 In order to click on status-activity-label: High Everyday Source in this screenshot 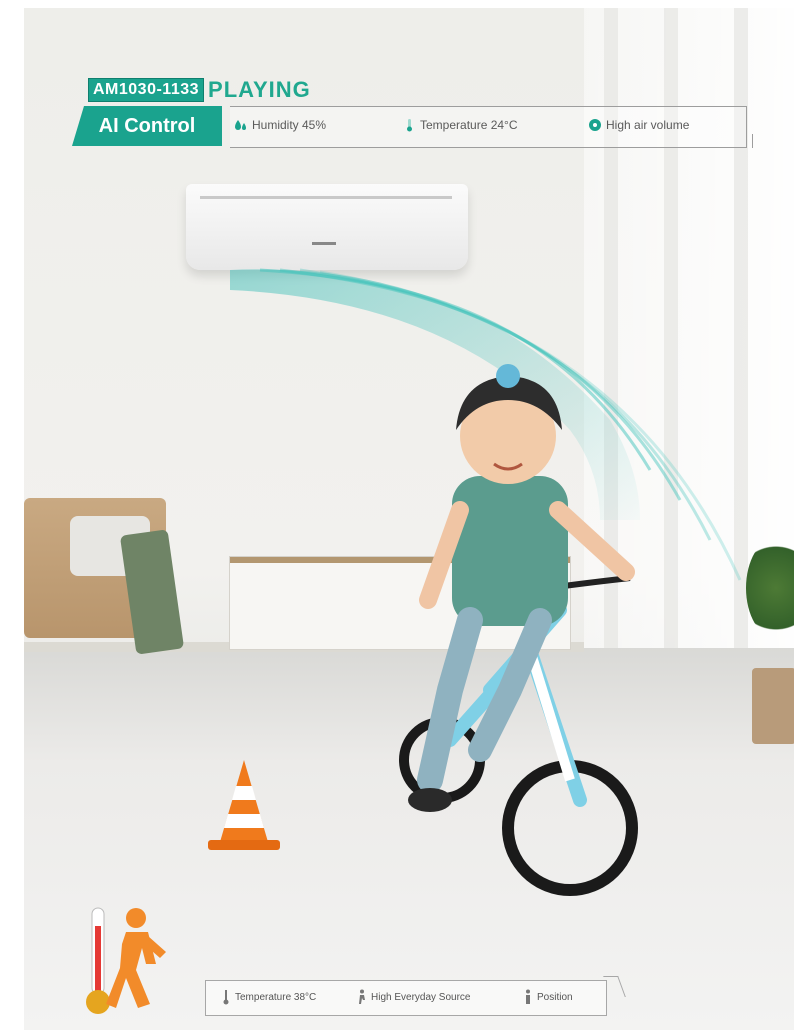, I will do `click(421, 997)`.